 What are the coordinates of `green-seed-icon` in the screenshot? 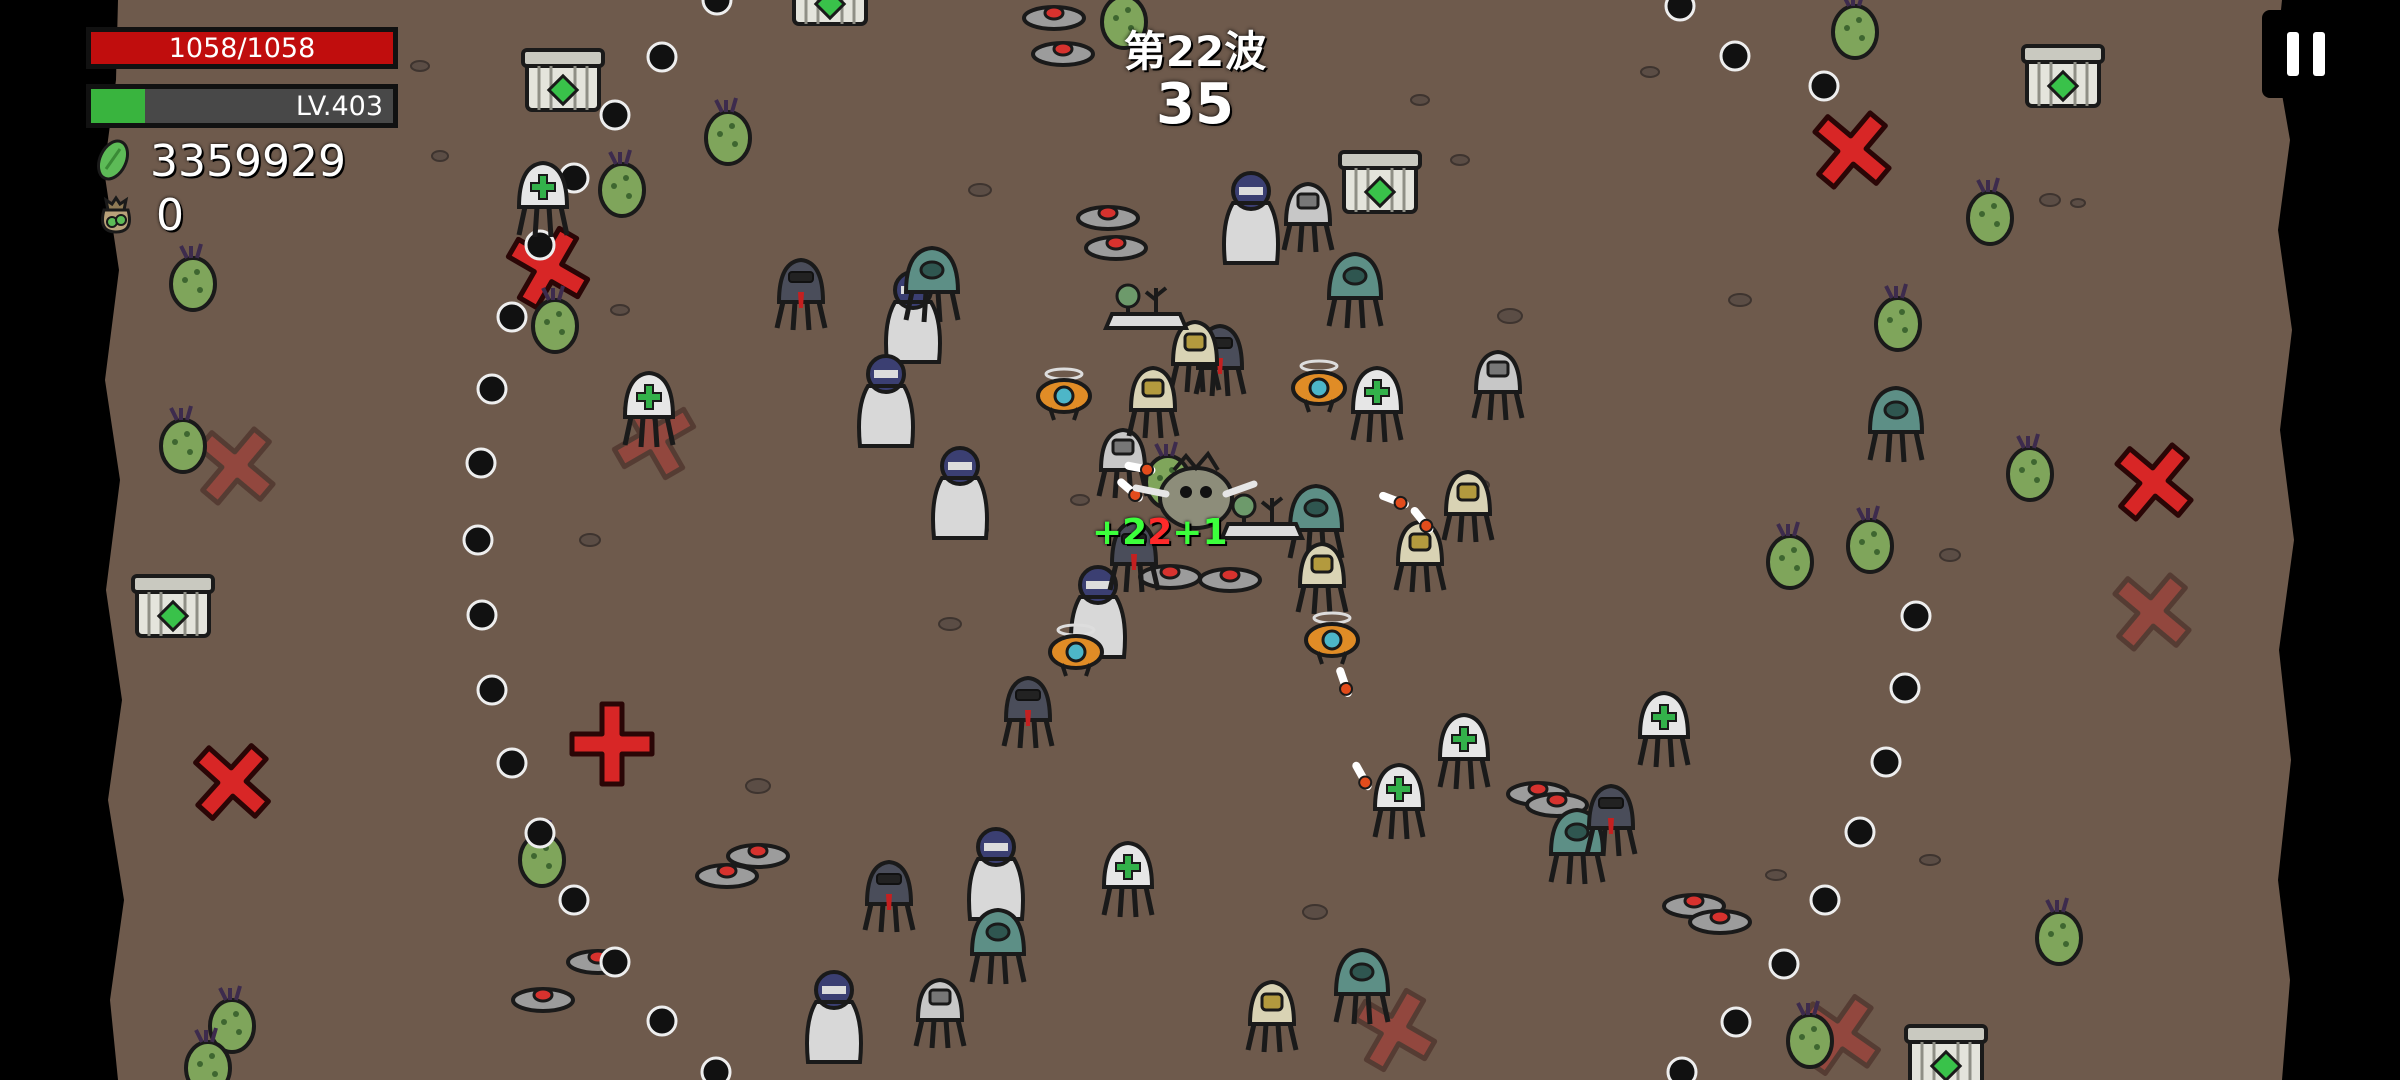 It's located at (113, 162).